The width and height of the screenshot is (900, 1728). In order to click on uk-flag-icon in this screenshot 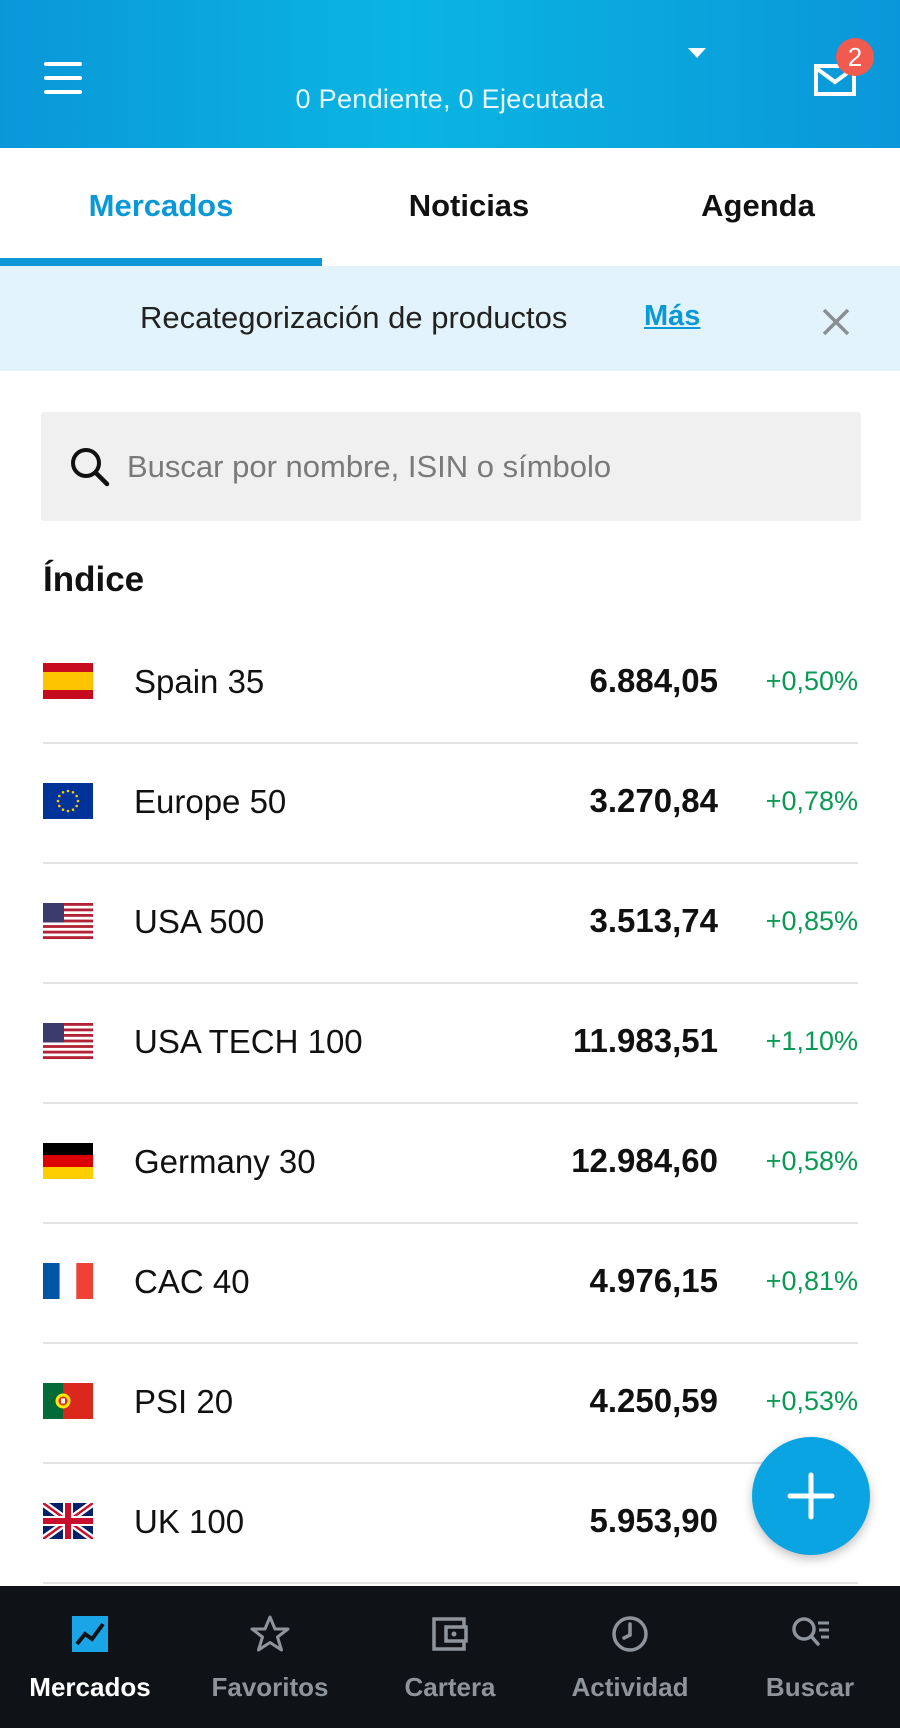, I will do `click(68, 1521)`.